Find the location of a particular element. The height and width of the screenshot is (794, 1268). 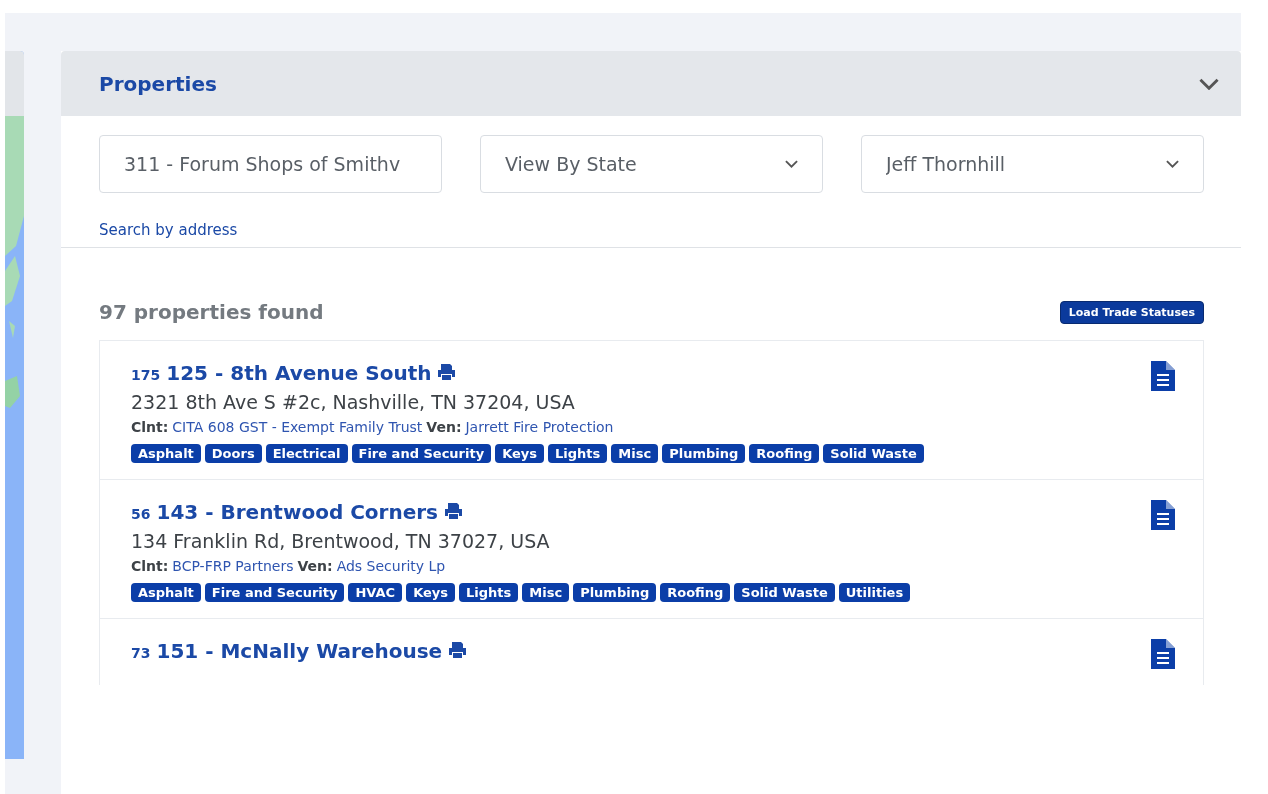

results-count: 97 properties found is located at coordinates (211, 312).